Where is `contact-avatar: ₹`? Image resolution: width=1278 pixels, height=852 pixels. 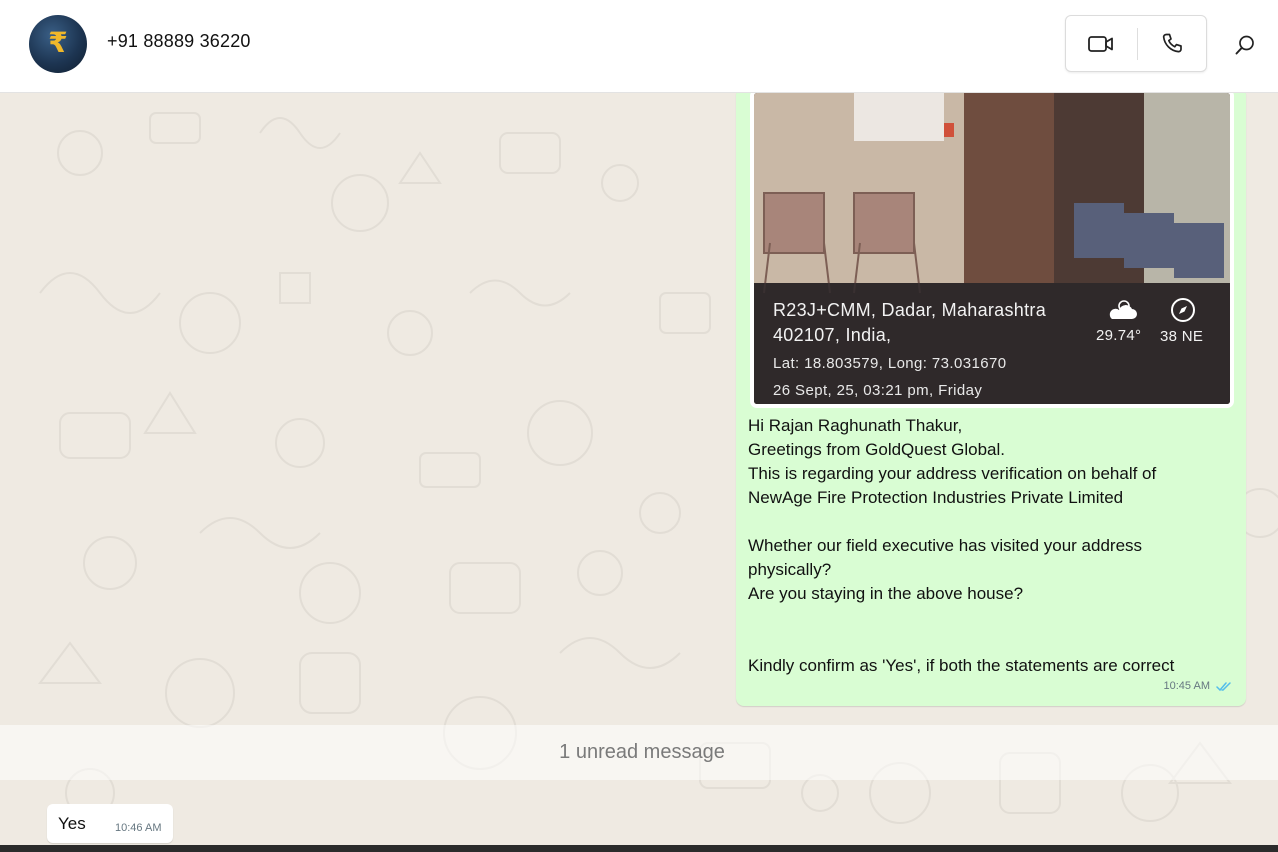 contact-avatar: ₹ is located at coordinates (58, 44).